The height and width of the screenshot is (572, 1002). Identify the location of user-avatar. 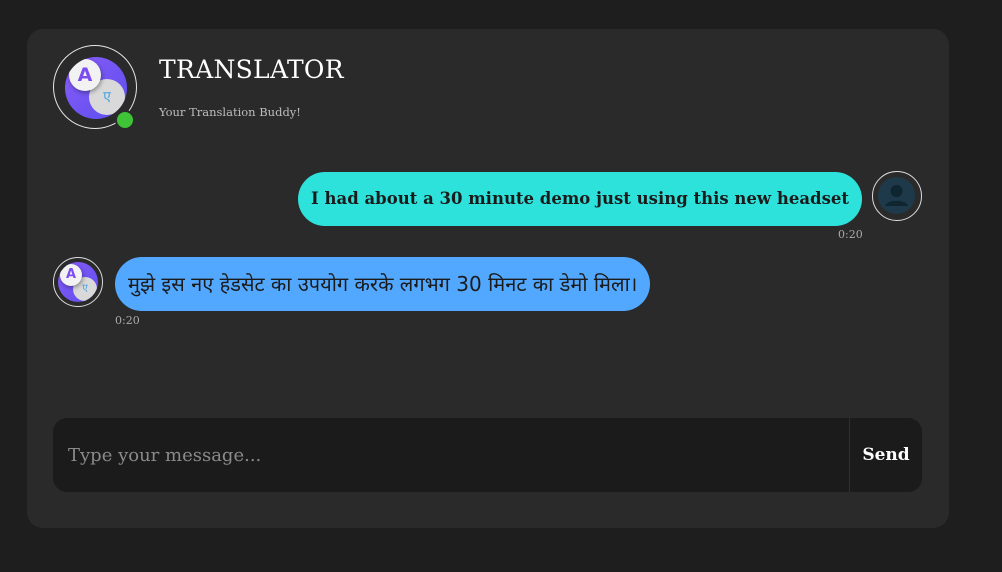
(897, 196).